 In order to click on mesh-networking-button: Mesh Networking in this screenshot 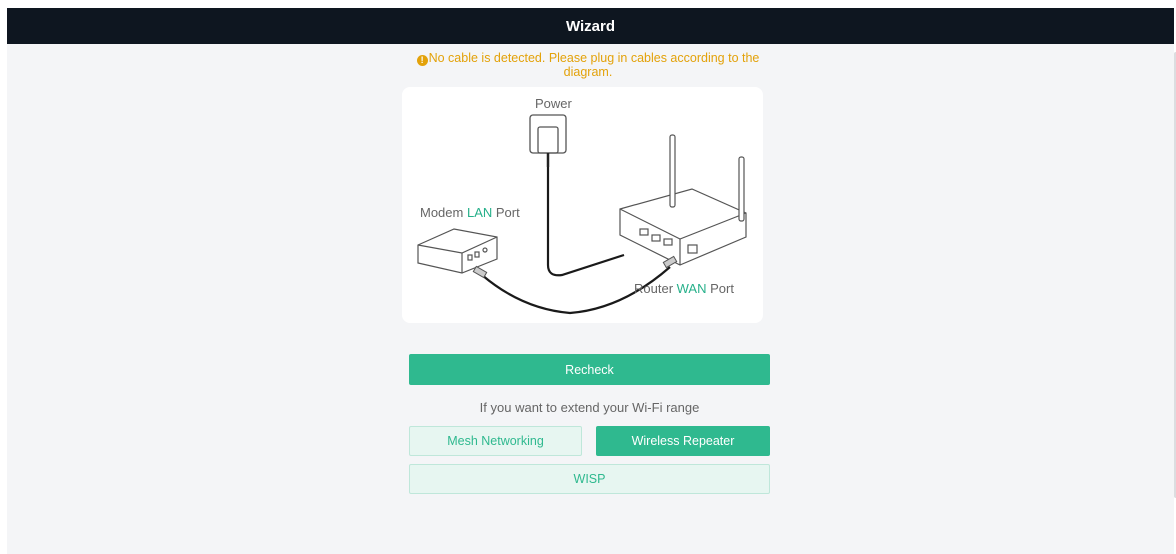, I will do `click(495, 441)`.